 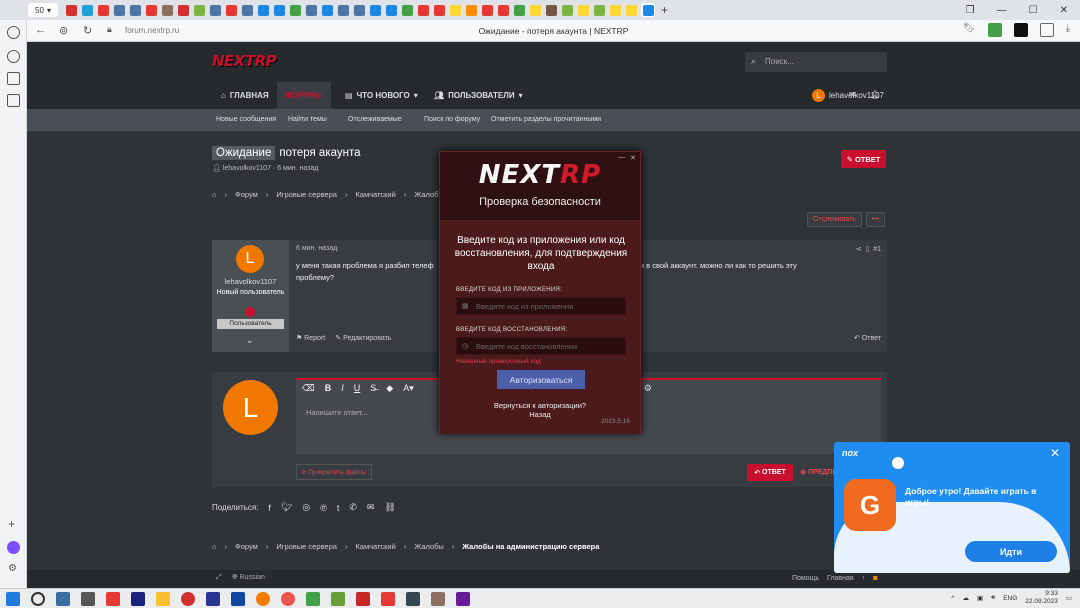 I want to click on twitter-icon: 🐦︎, so click(x=286, y=507).